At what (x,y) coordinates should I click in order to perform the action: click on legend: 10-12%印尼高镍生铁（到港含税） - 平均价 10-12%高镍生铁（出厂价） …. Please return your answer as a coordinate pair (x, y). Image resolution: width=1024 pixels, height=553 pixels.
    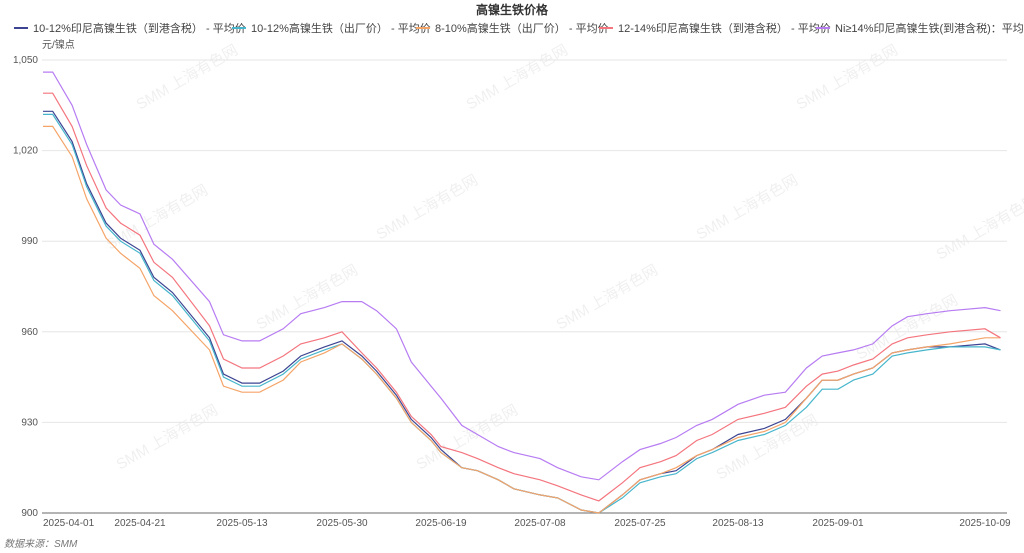
    Looking at the image, I should click on (519, 28).